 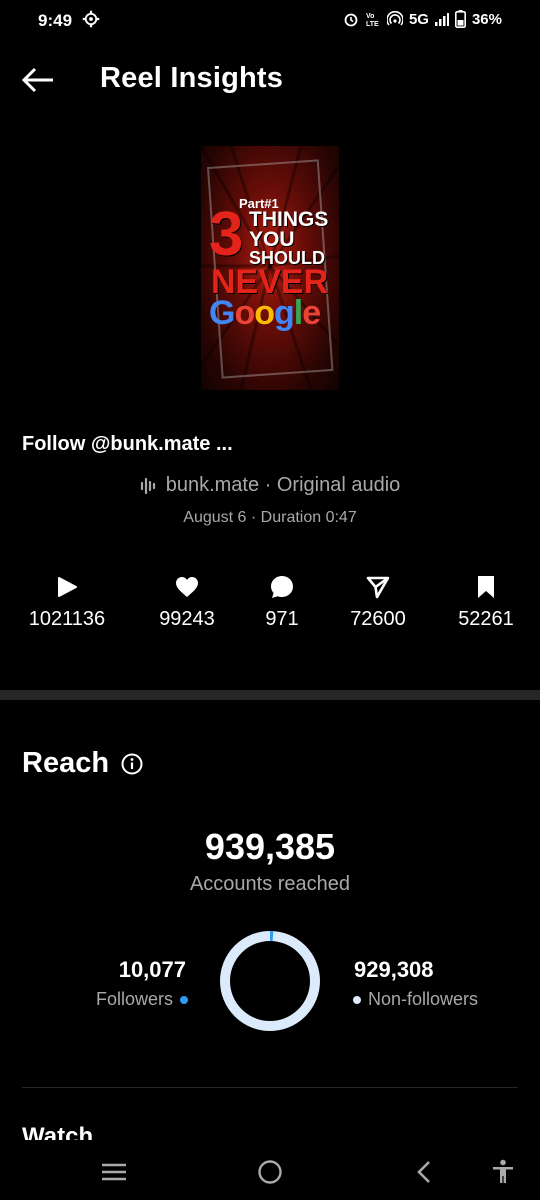 I want to click on system-nav-bar, so click(x=270, y=1170).